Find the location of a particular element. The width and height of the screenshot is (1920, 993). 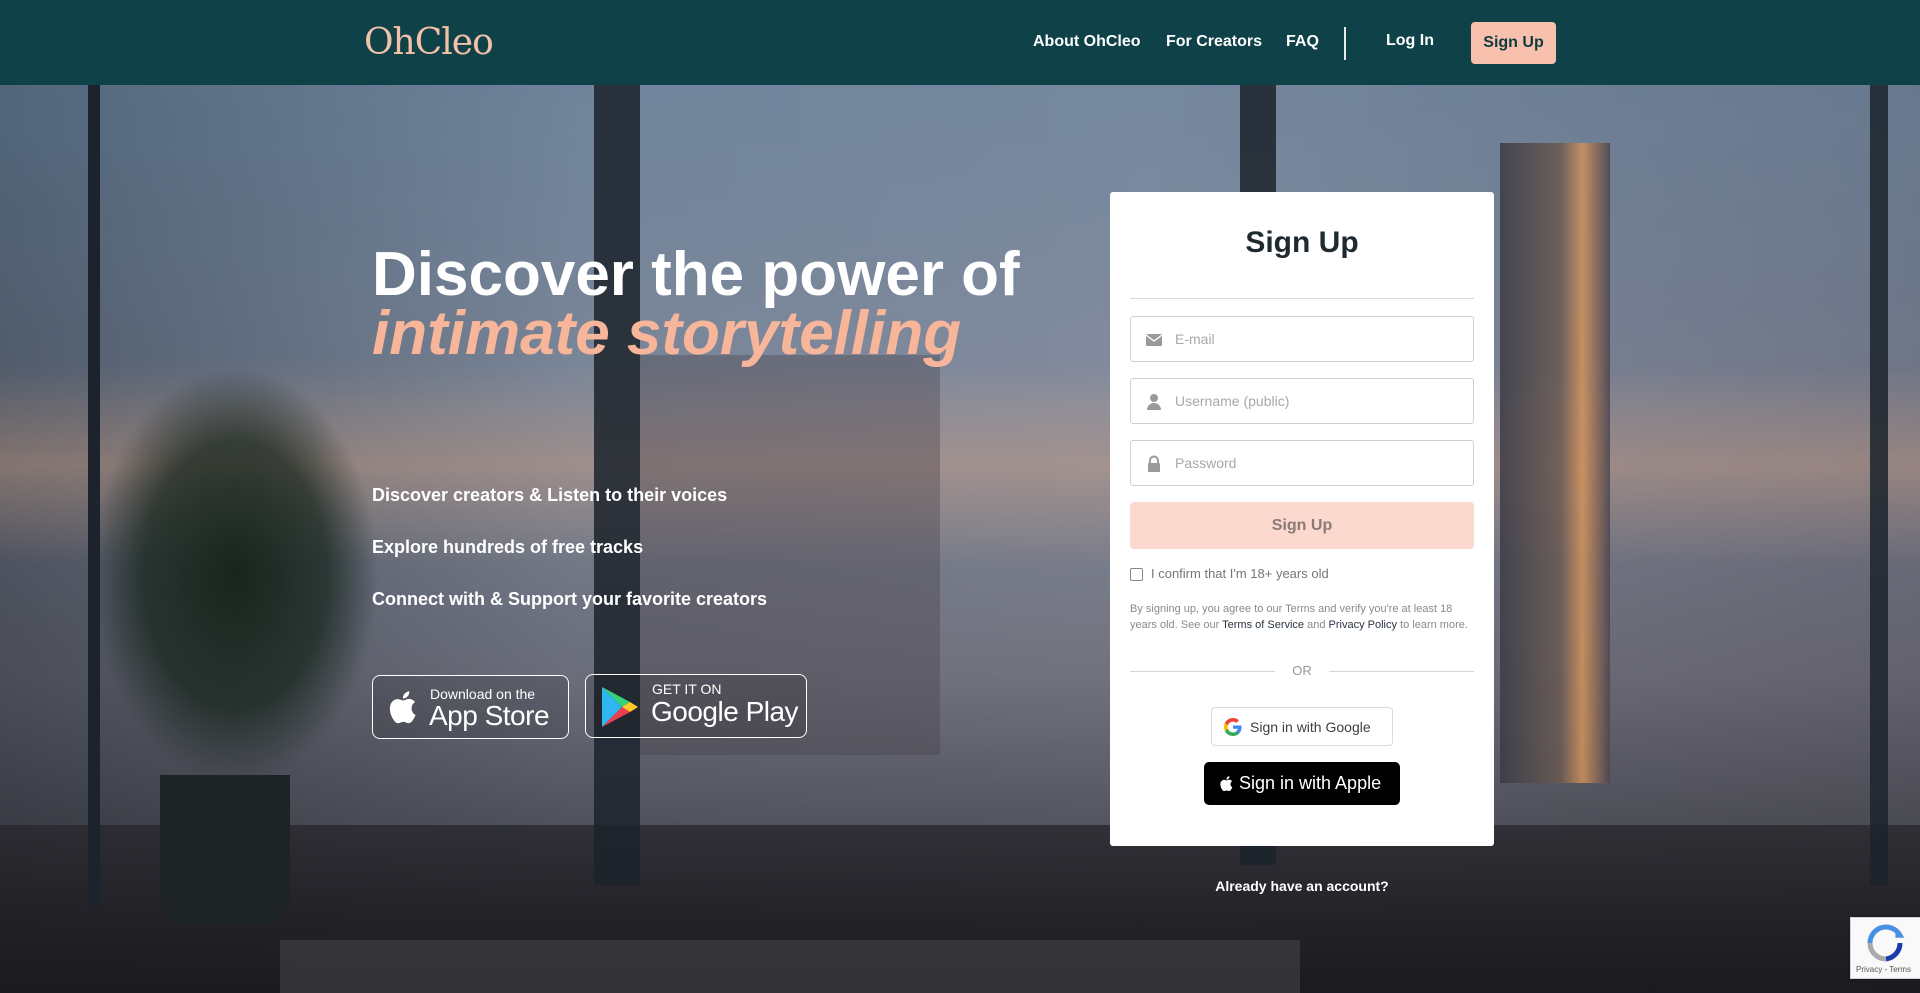

lock-icon is located at coordinates (1154, 463).